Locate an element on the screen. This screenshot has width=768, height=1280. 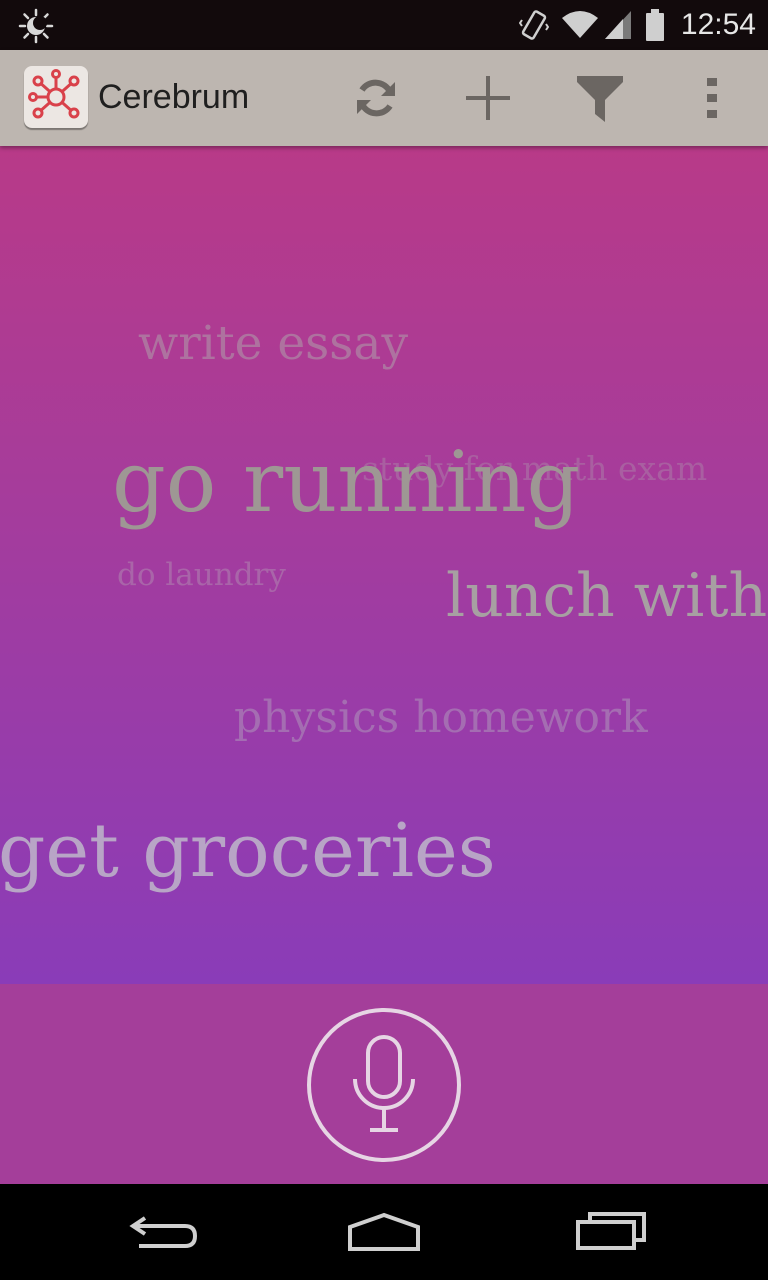
overflow-menu-button is located at coordinates (712, 98).